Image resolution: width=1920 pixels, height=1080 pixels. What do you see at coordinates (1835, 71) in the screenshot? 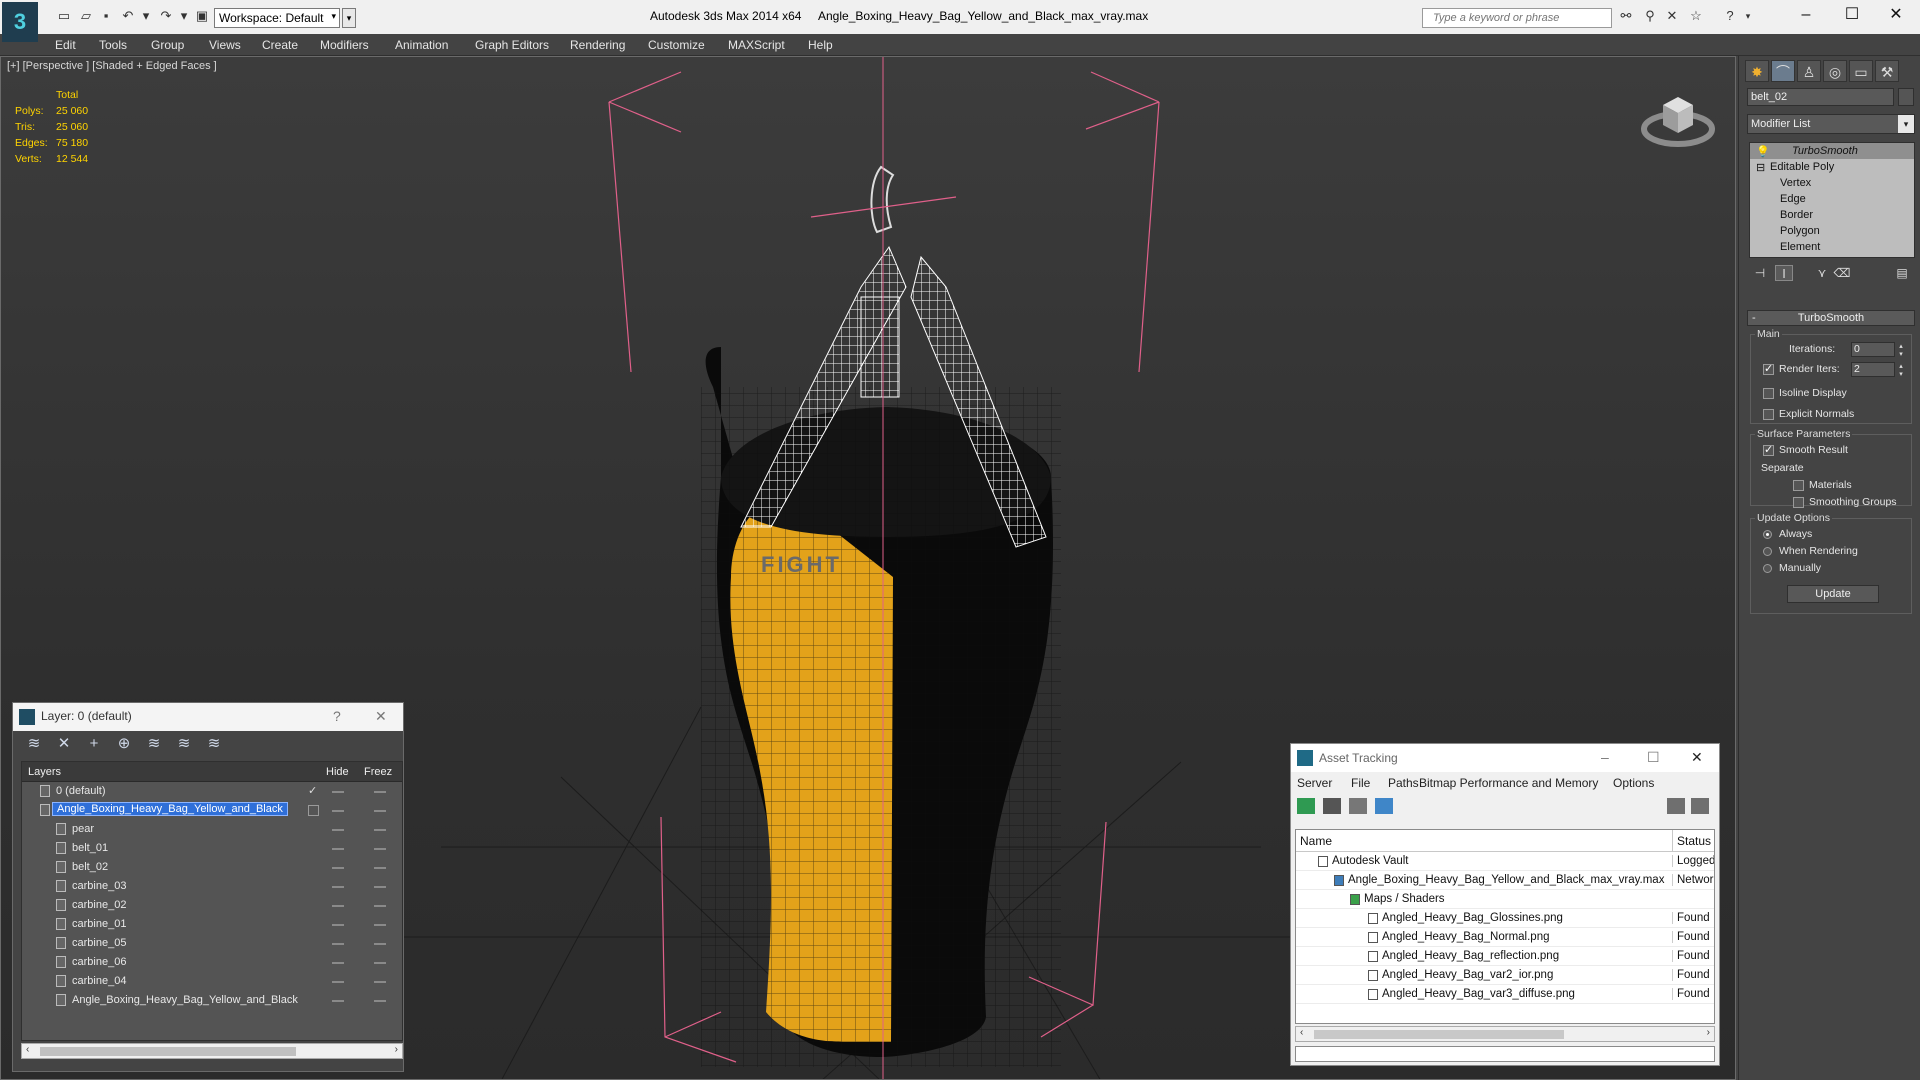
I see `motion-tab-icon: ◎` at bounding box center [1835, 71].